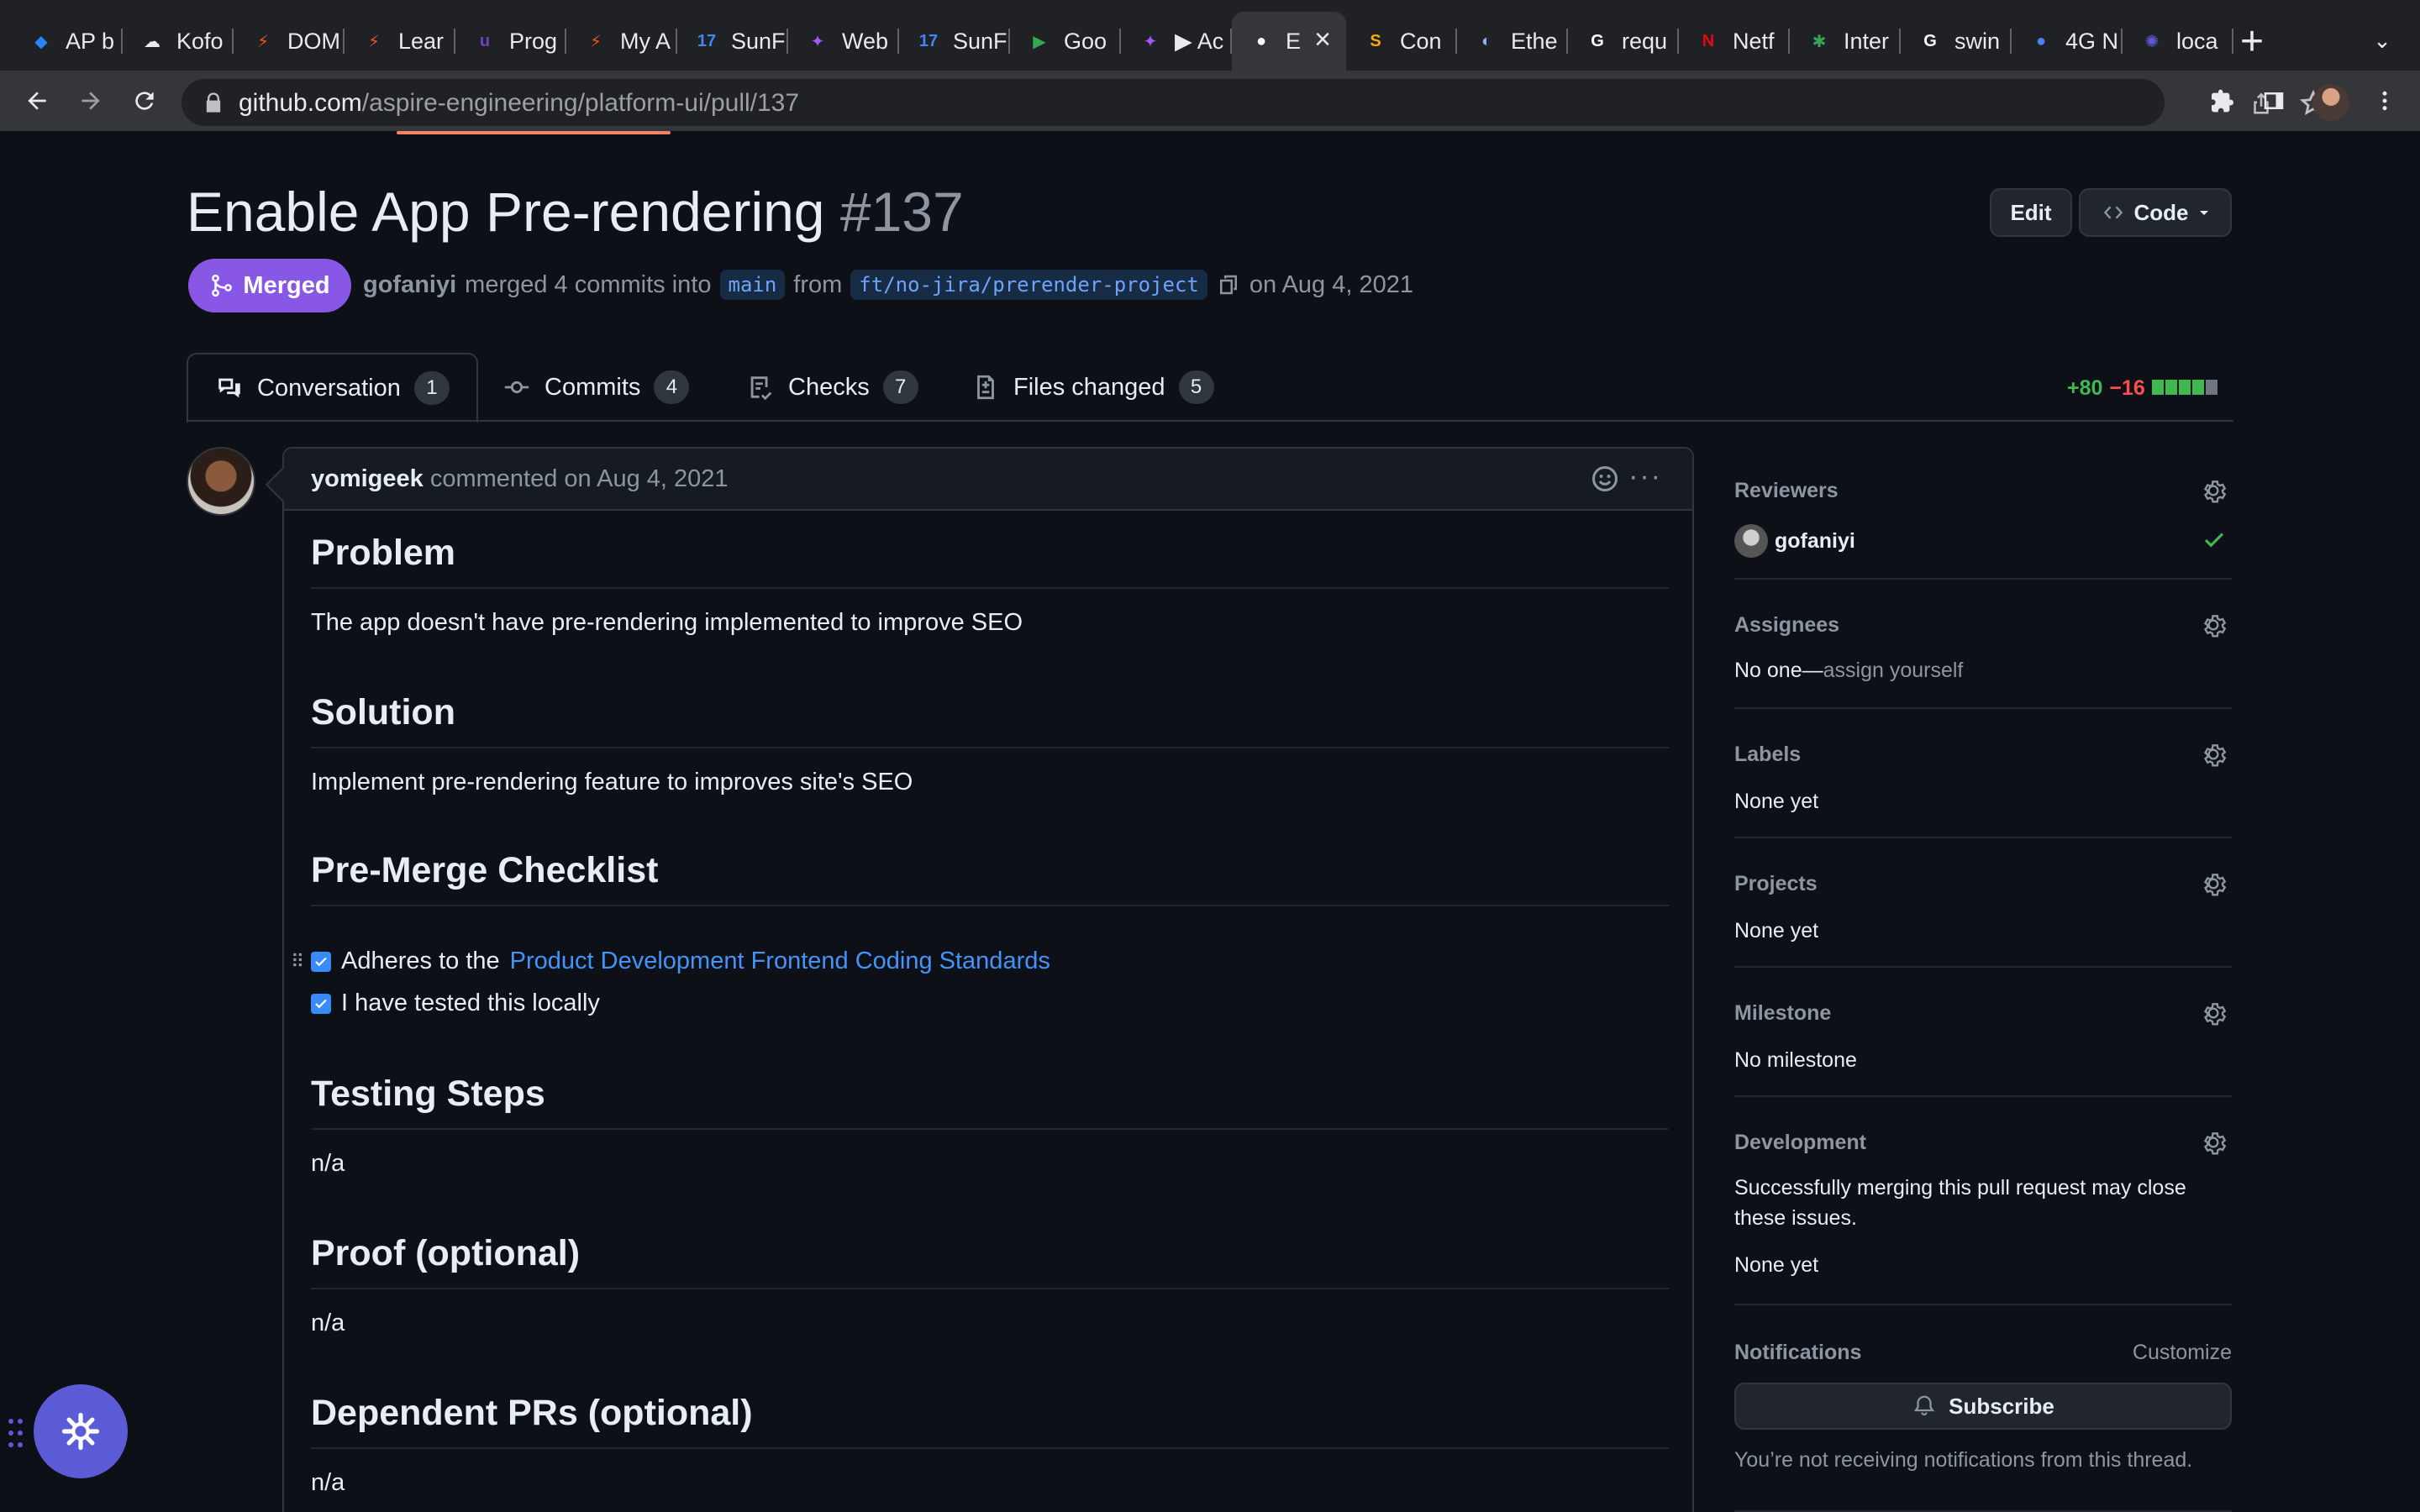 The image size is (2420, 1512). What do you see at coordinates (409, 285) in the screenshot?
I see `merger-name: gofaniyi` at bounding box center [409, 285].